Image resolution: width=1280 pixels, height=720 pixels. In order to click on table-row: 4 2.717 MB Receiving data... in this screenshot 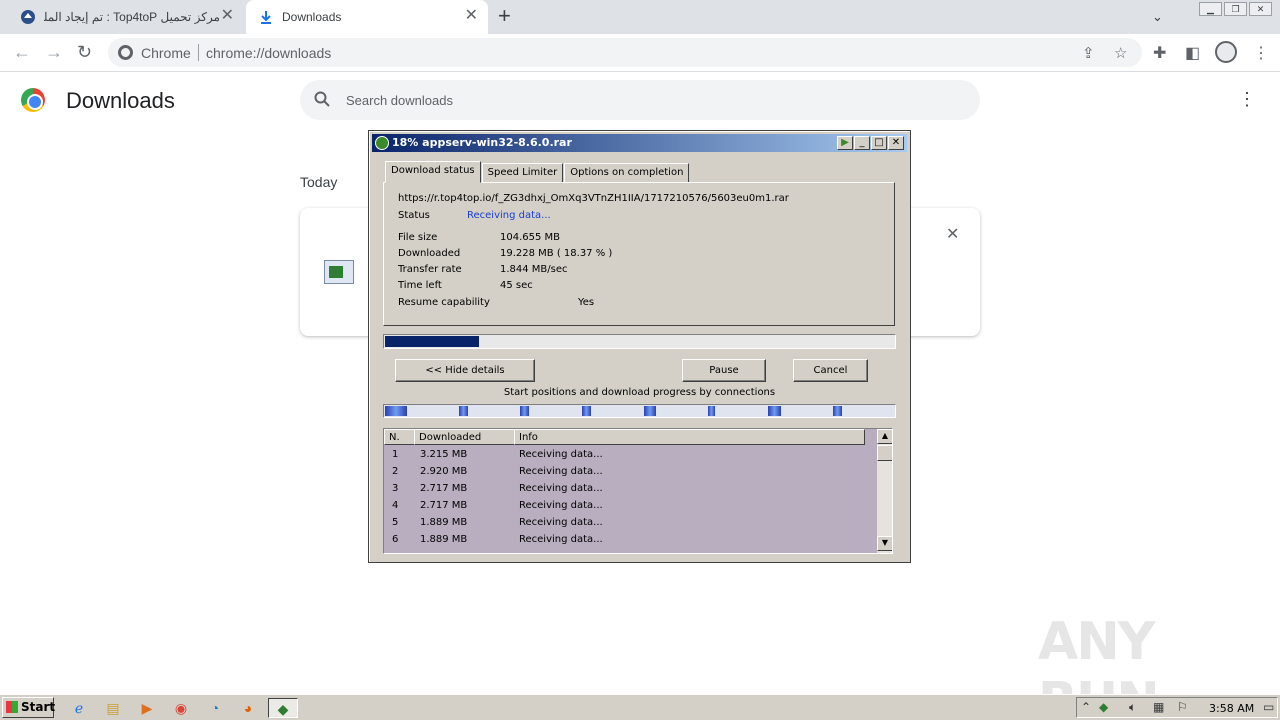, I will do `click(631, 505)`.